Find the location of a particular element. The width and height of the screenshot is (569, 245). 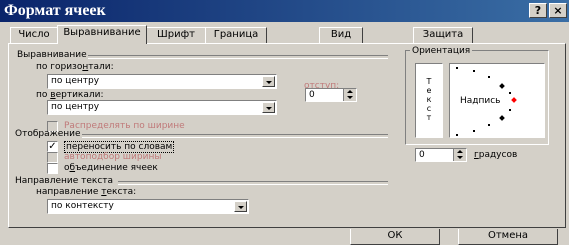

inscription-label: Надпись is located at coordinates (480, 101).